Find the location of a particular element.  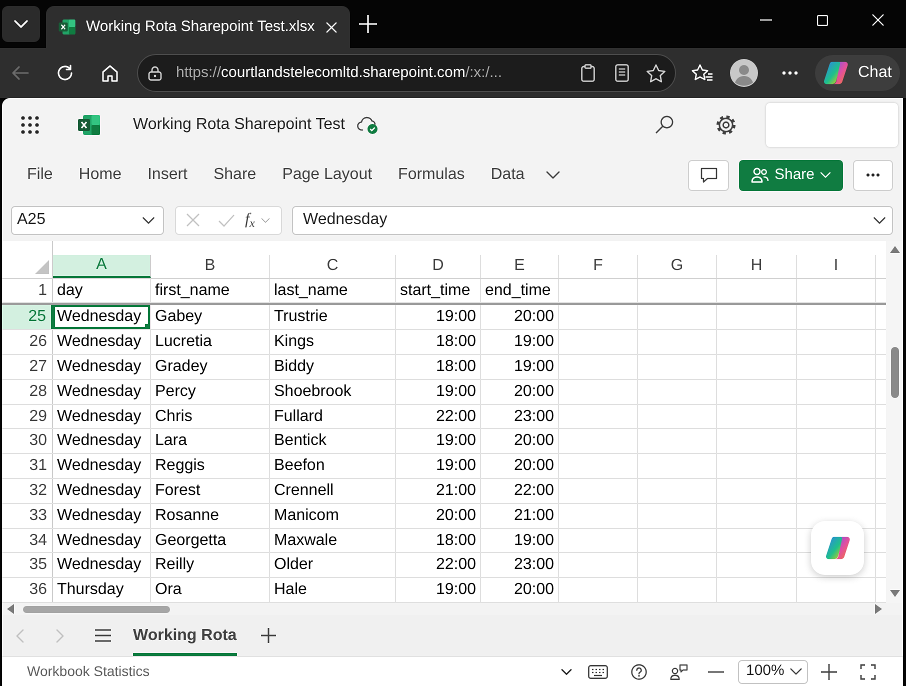

ribbon-tab: Share is located at coordinates (234, 175).